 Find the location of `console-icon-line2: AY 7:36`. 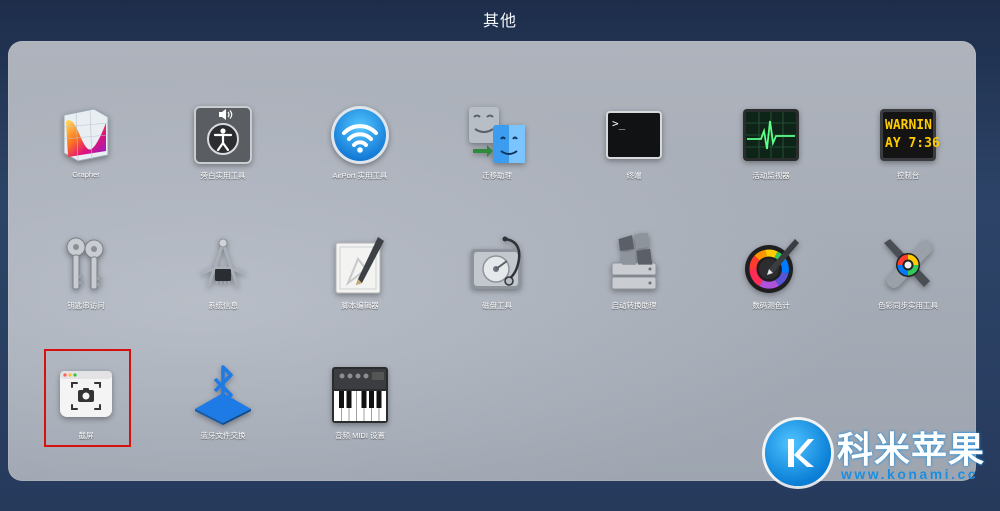

console-icon-line2: AY 7:36 is located at coordinates (912, 143).